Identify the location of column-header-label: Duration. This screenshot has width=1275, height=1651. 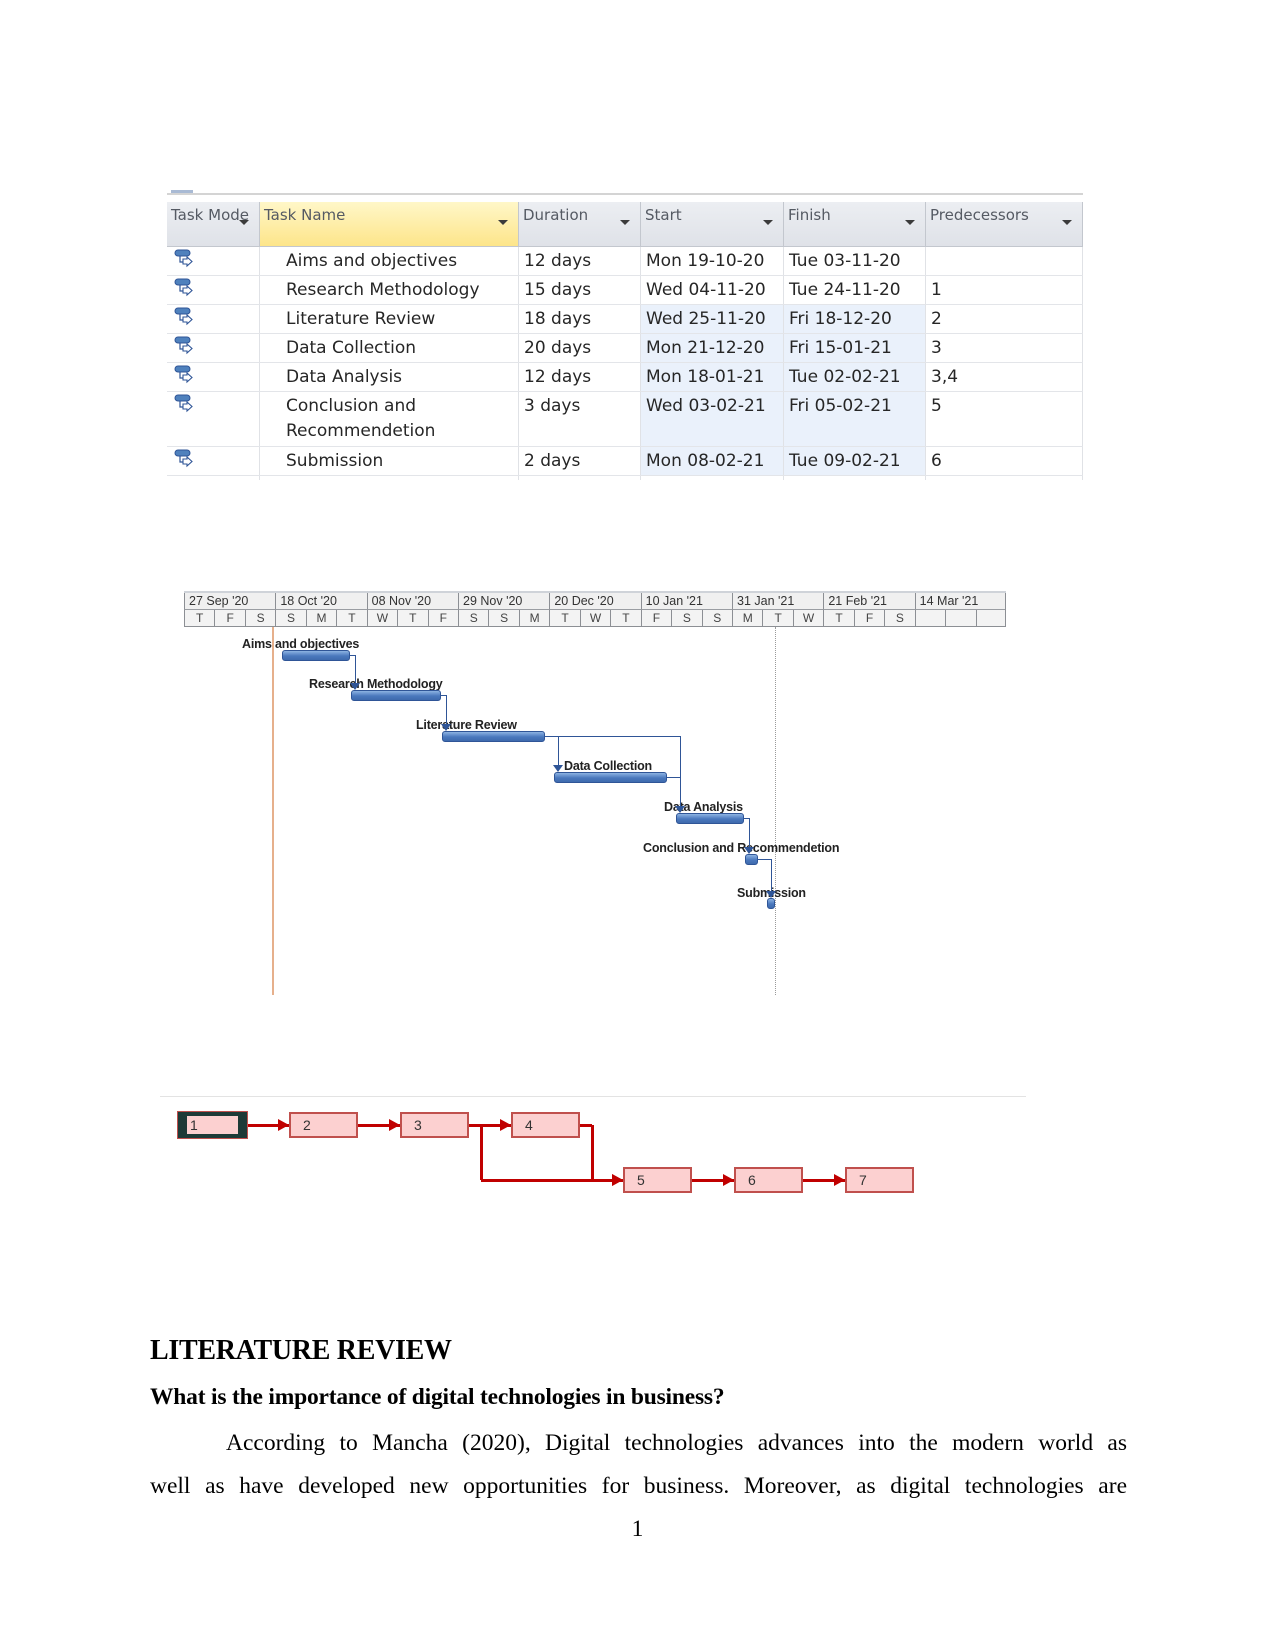
(556, 215).